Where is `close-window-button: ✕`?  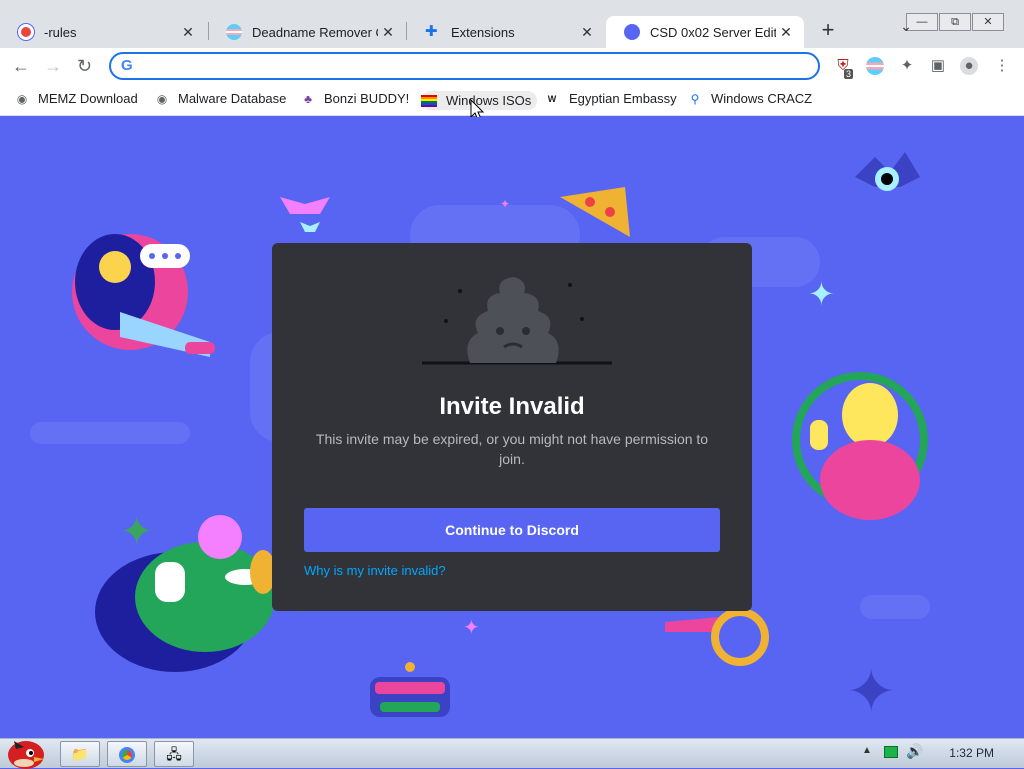
close-window-button: ✕ is located at coordinates (988, 22).